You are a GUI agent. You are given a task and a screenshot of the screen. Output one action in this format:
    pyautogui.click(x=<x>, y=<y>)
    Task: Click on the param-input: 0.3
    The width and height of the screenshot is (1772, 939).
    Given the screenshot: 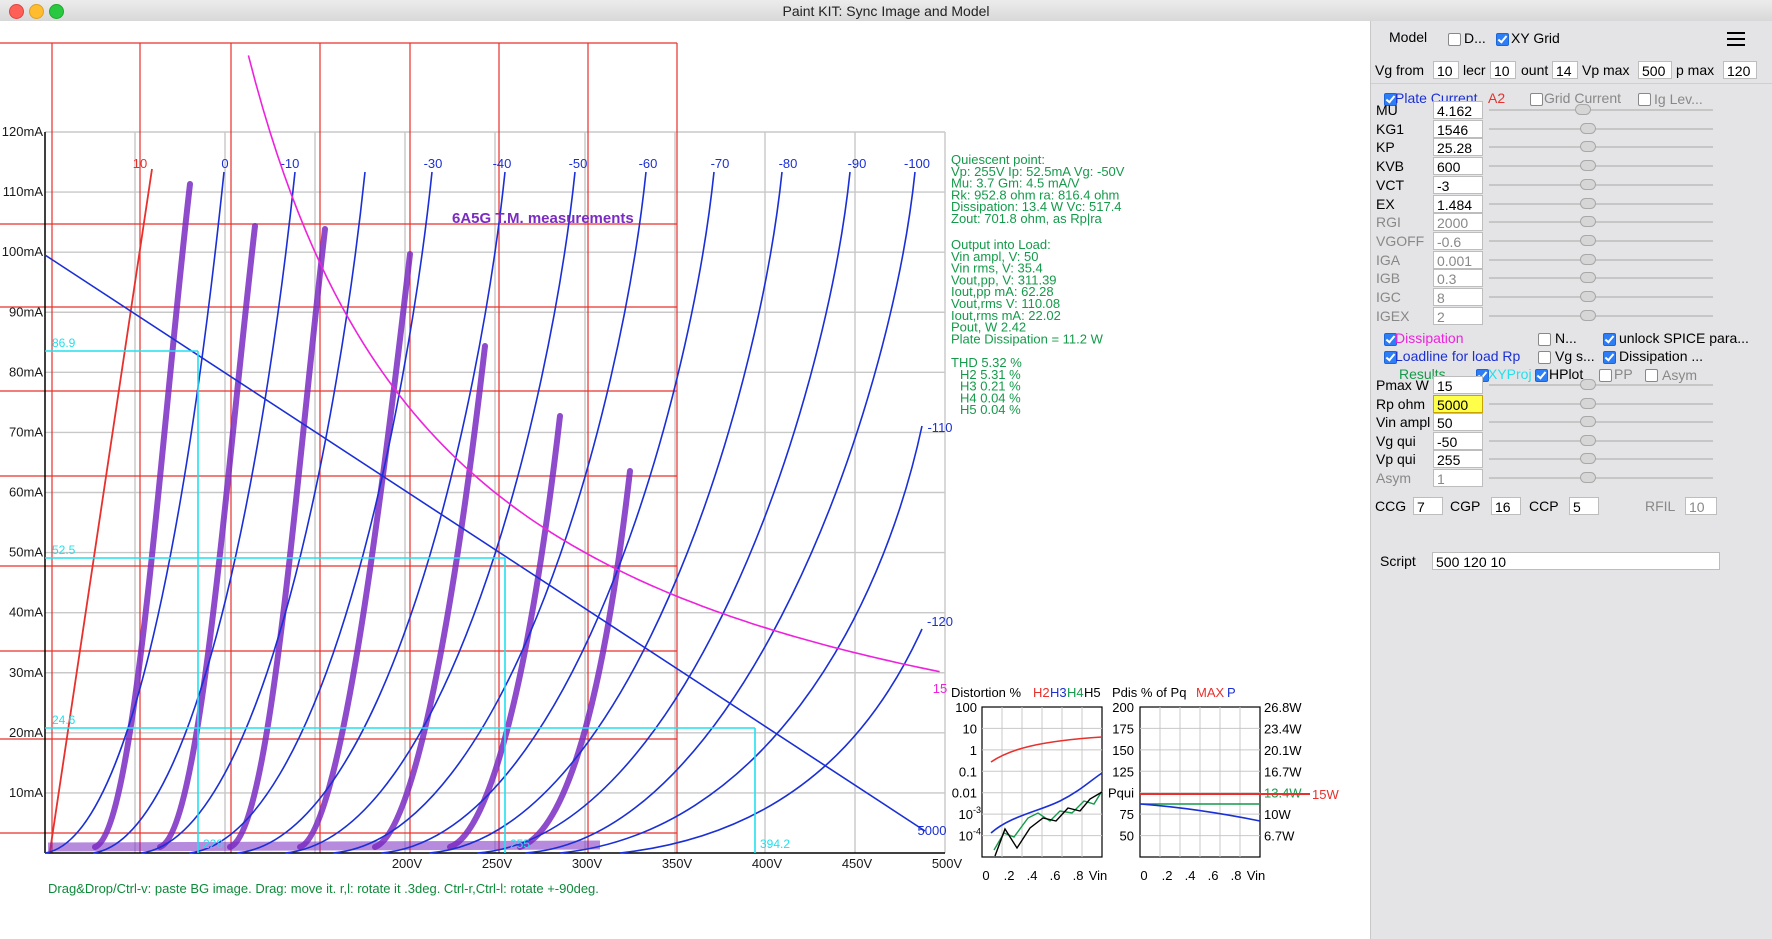 What is the action you would take?
    pyautogui.click(x=1458, y=278)
    